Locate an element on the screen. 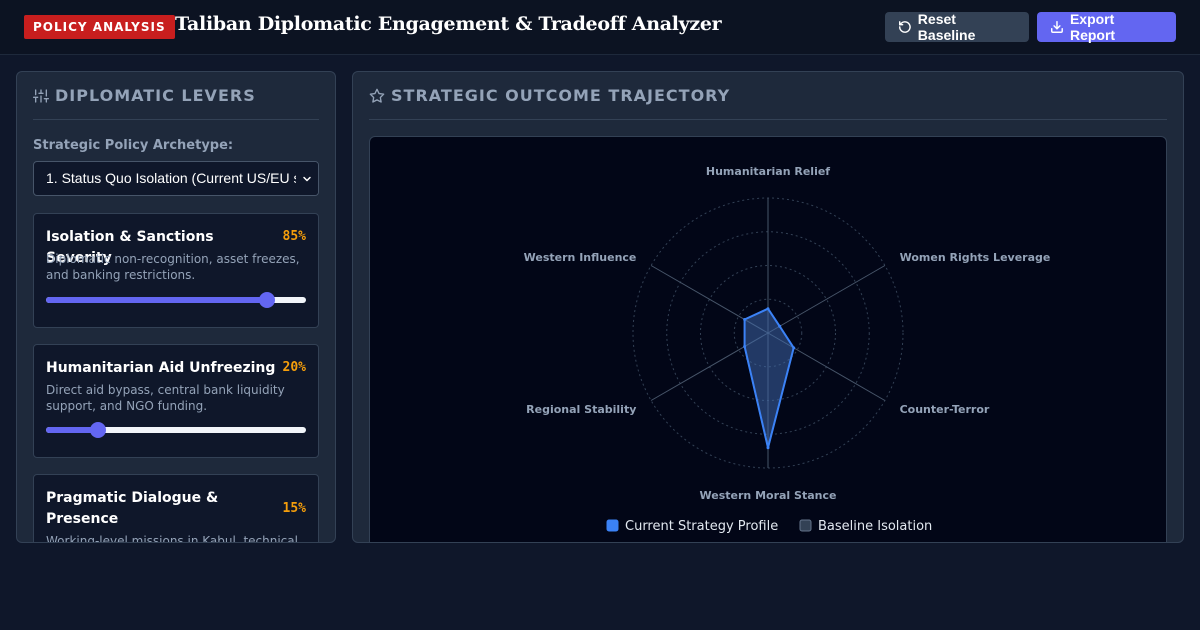  levers-panel-title: DIPLOMATIC LEVERS is located at coordinates (155, 95).